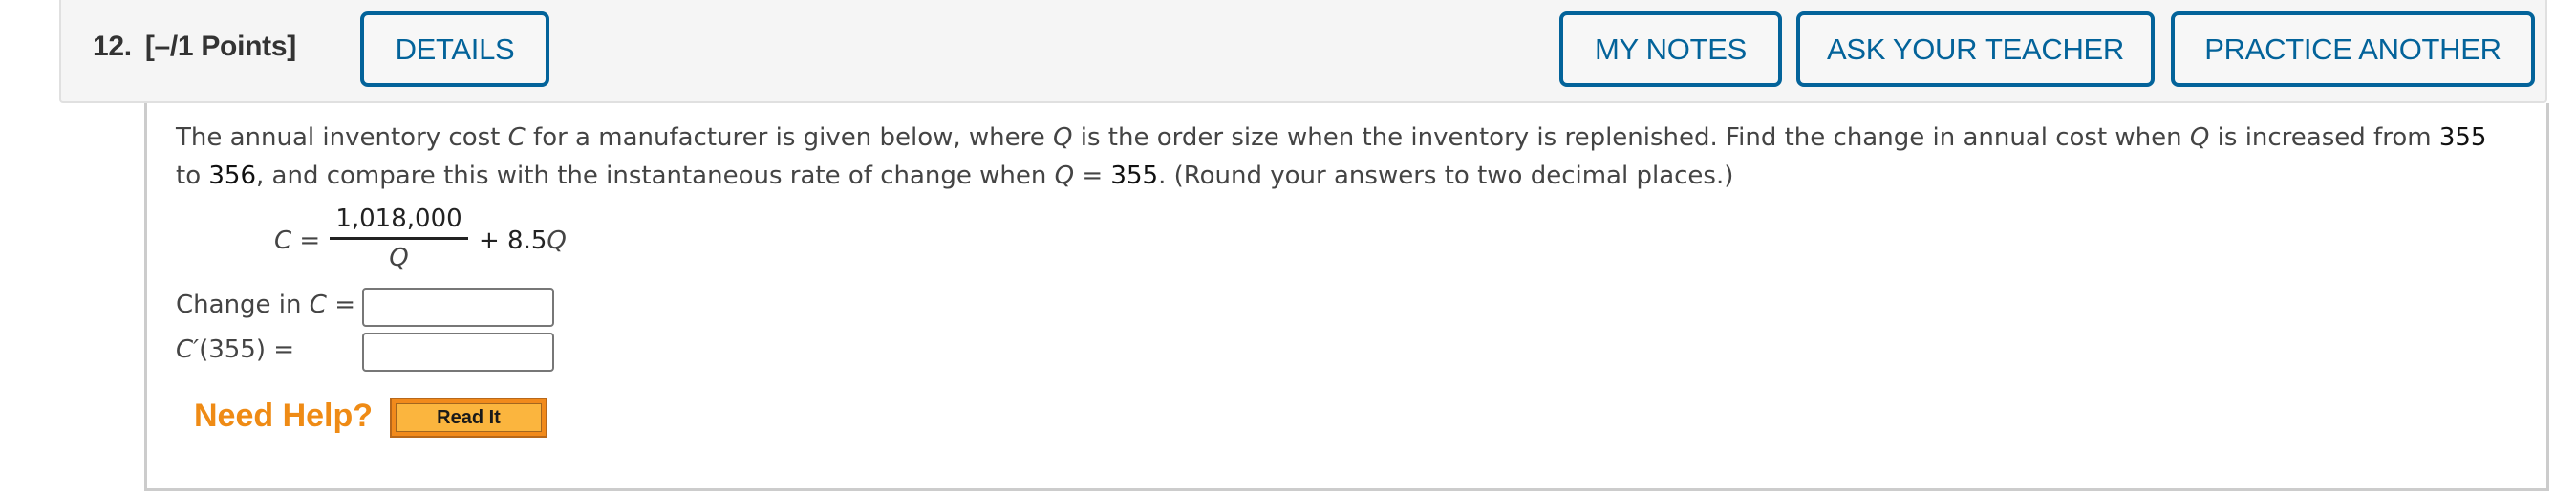 Image resolution: width=2576 pixels, height=496 pixels. Describe the element at coordinates (232, 176) in the screenshot. I see `to-value: 356` at that location.